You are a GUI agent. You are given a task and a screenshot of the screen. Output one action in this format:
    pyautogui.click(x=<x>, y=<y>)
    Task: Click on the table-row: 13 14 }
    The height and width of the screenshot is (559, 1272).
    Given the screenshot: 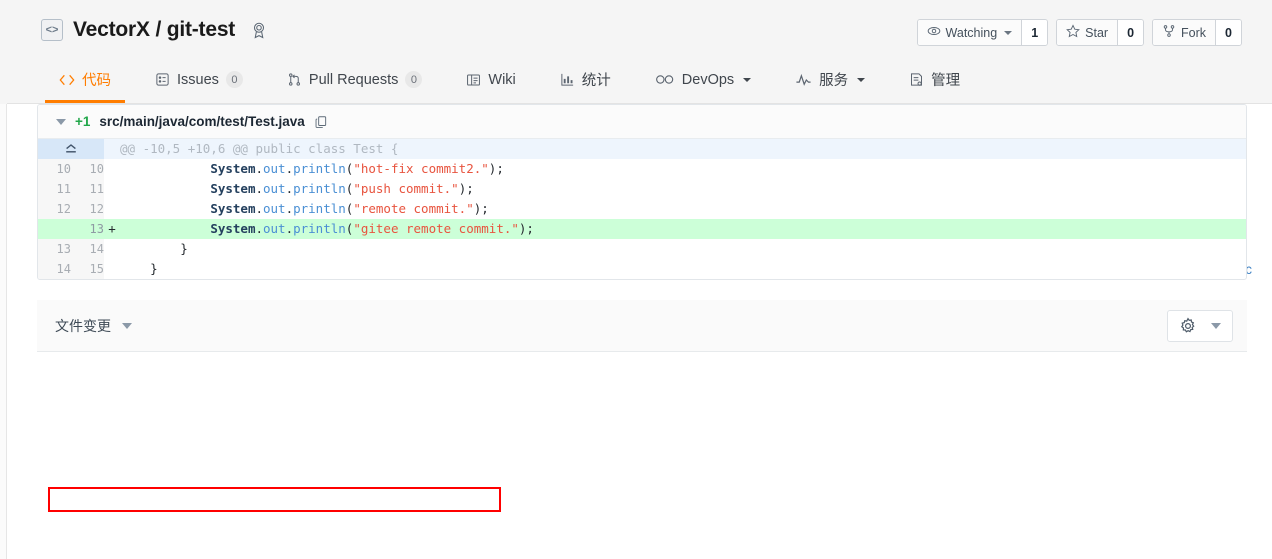 What is the action you would take?
    pyautogui.click(x=642, y=249)
    